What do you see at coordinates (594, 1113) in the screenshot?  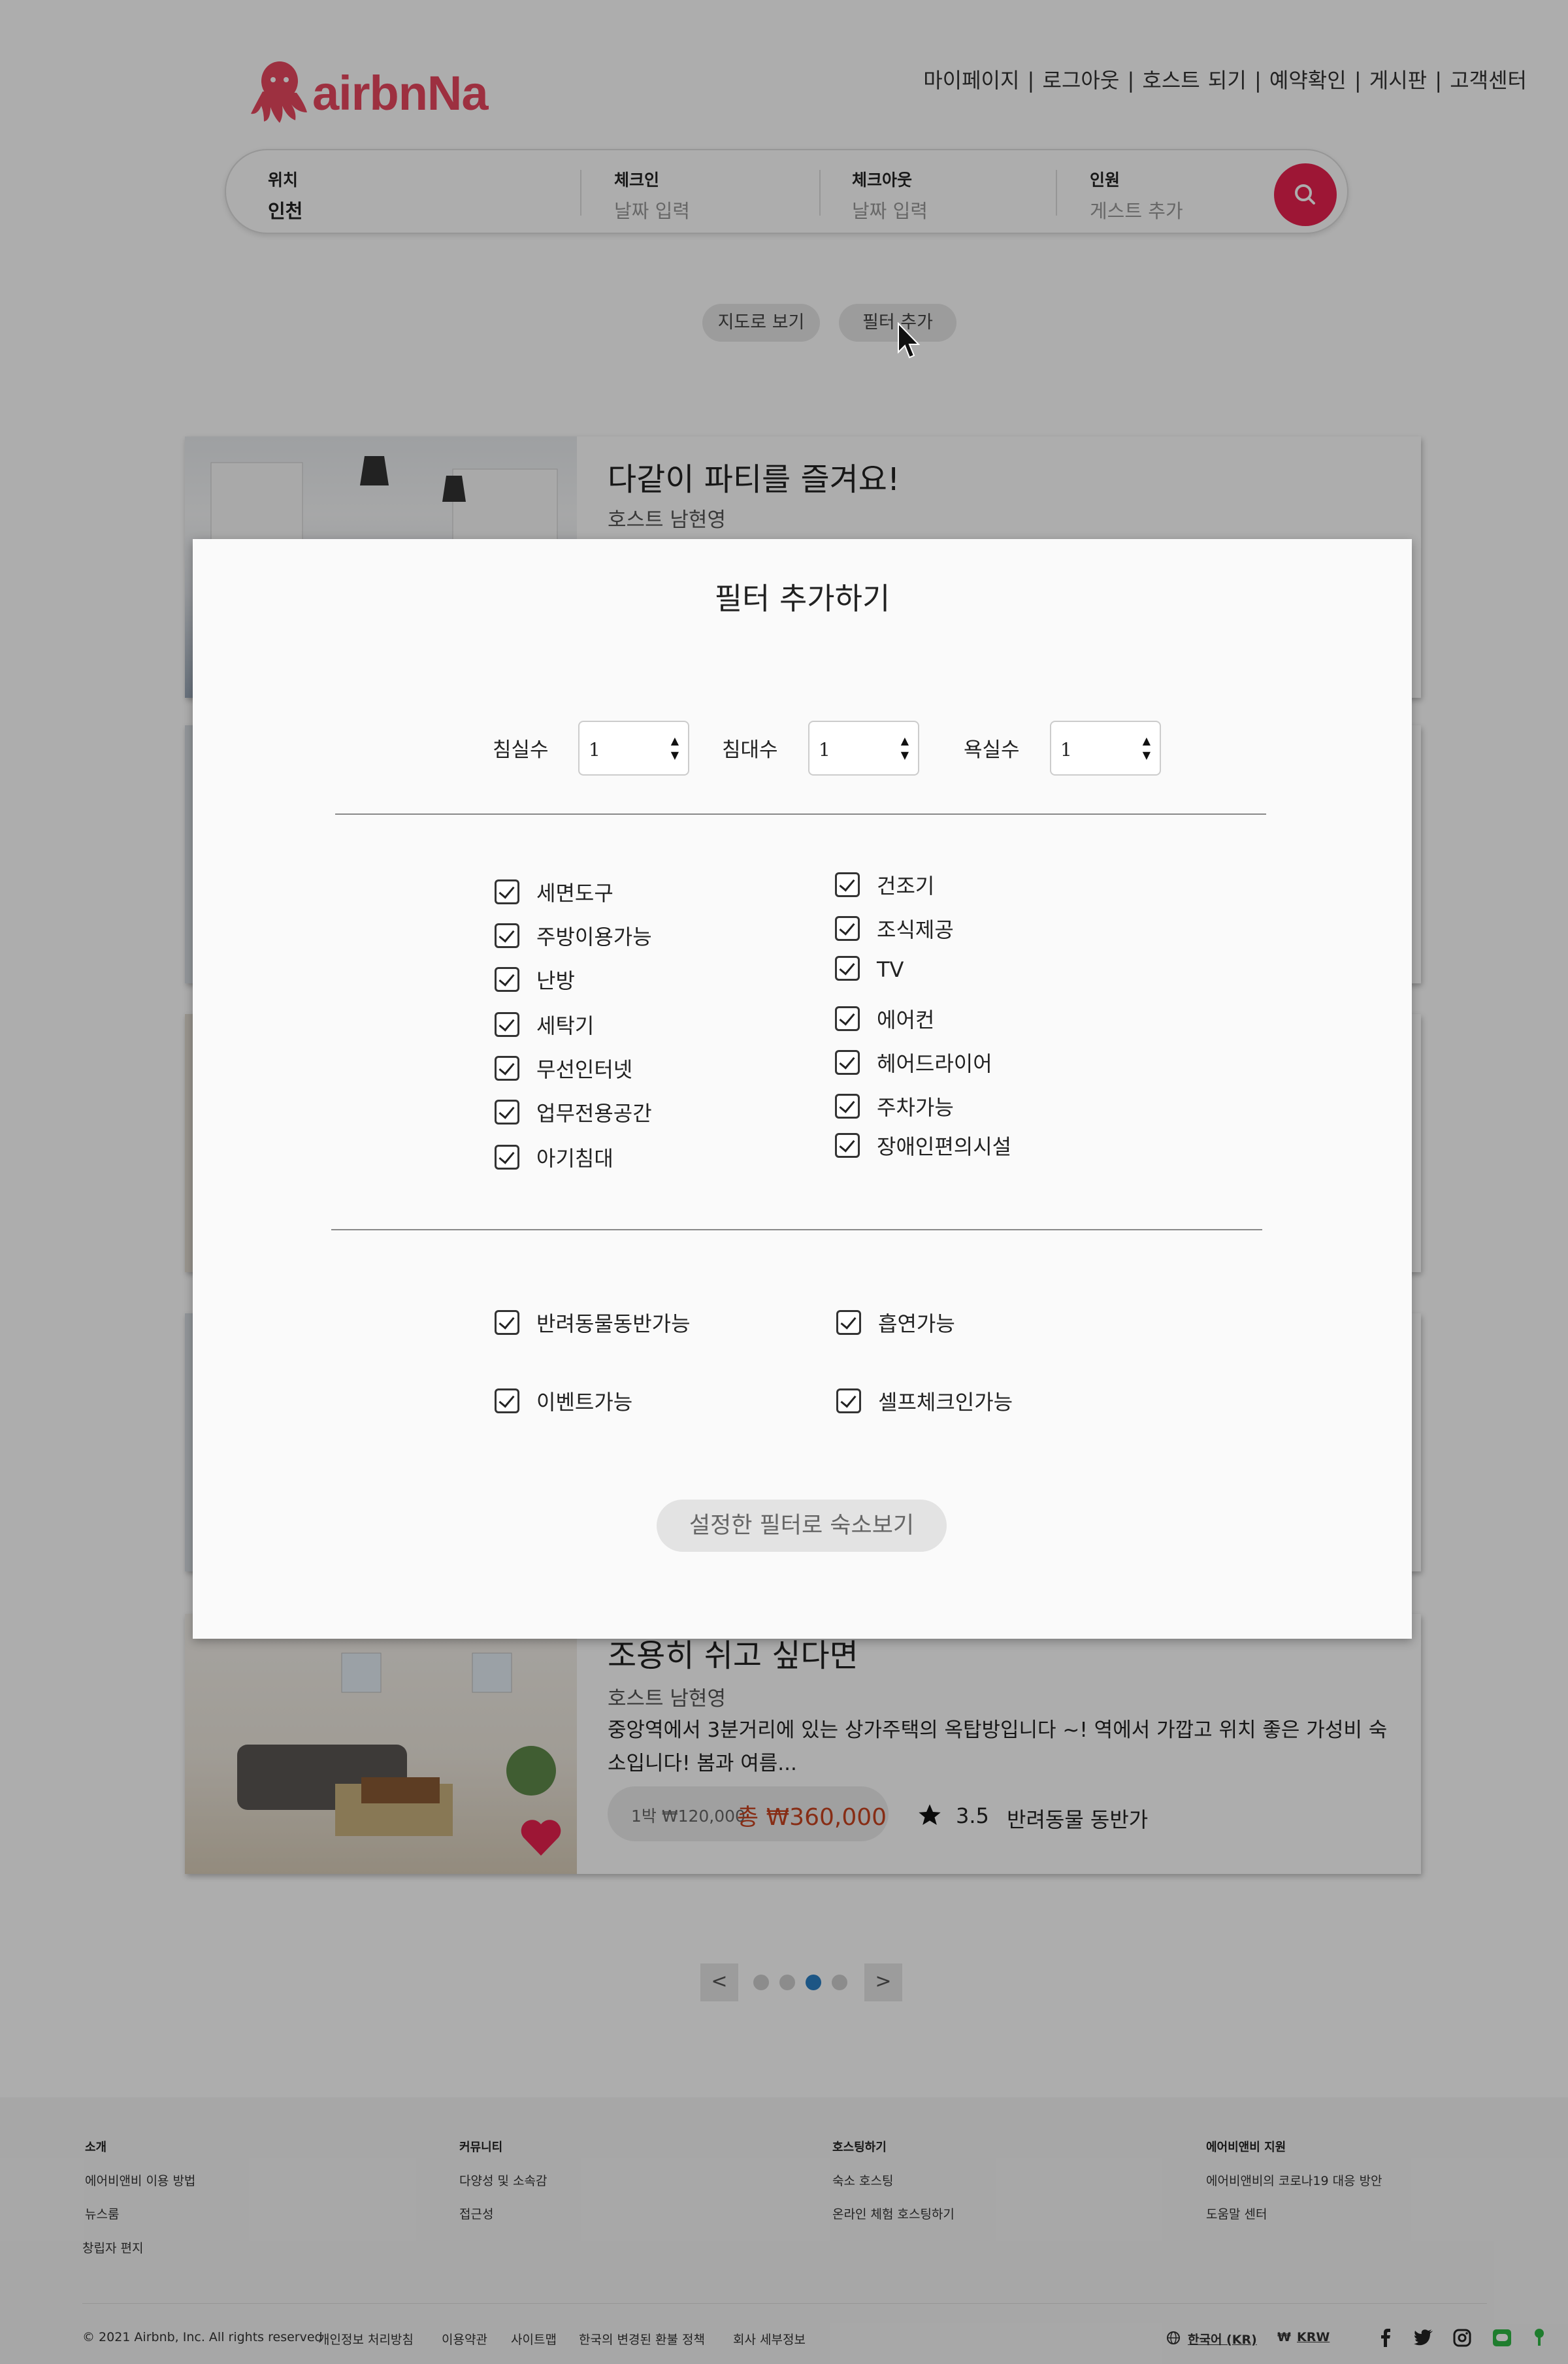 I see `amenity-label: 업무전용공간` at bounding box center [594, 1113].